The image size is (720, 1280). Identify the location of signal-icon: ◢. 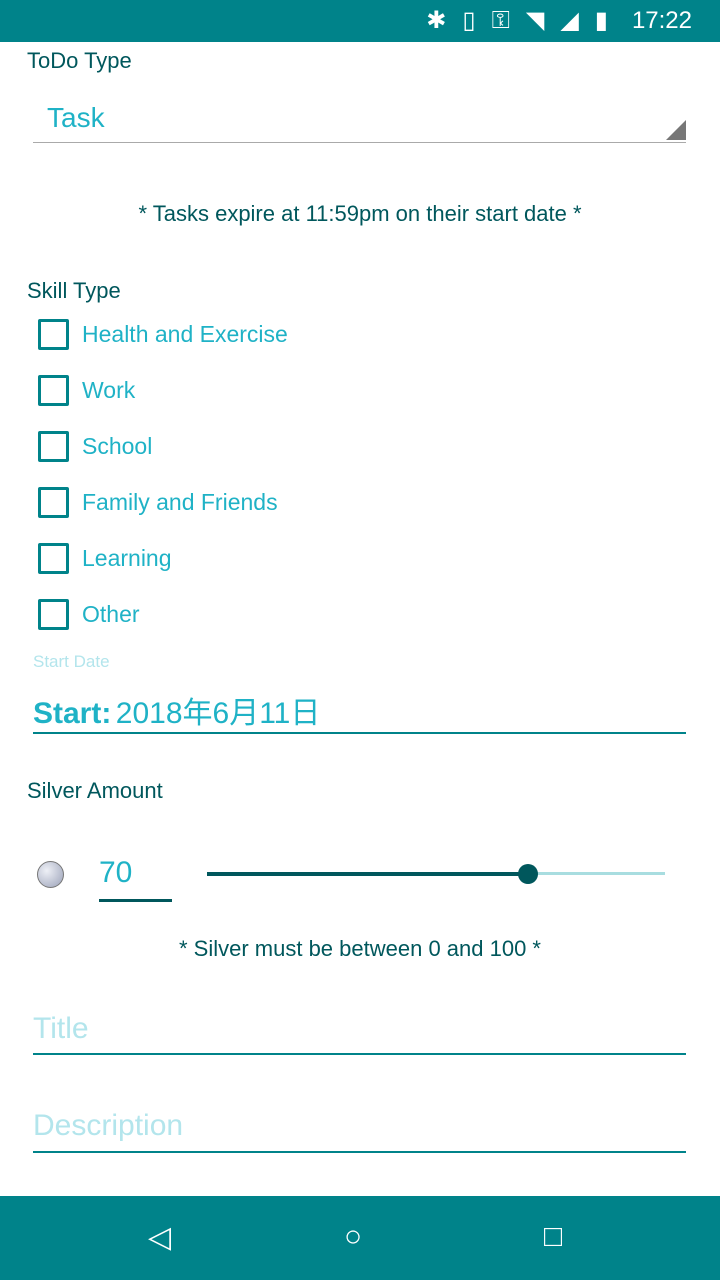
(569, 20).